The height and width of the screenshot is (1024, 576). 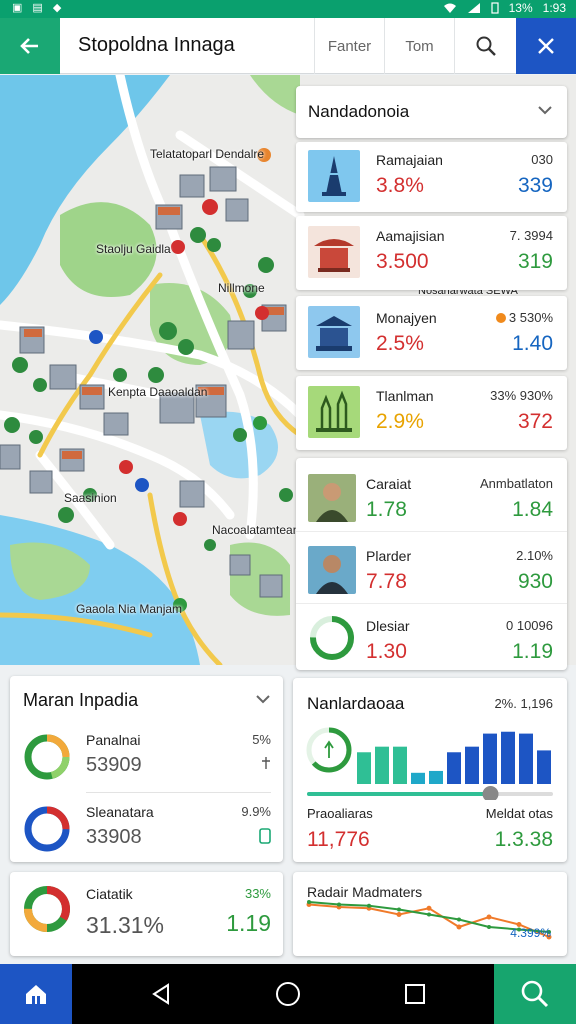 What do you see at coordinates (256, 811) in the screenshot?
I see `list-item-meta: 9.9%` at bounding box center [256, 811].